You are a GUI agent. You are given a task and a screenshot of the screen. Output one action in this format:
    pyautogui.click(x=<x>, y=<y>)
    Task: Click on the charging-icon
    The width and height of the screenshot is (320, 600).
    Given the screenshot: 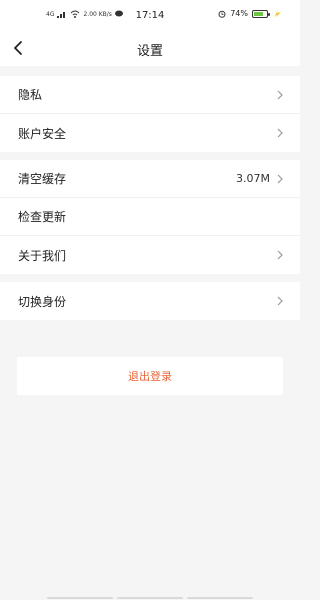 What is the action you would take?
    pyautogui.click(x=277, y=13)
    